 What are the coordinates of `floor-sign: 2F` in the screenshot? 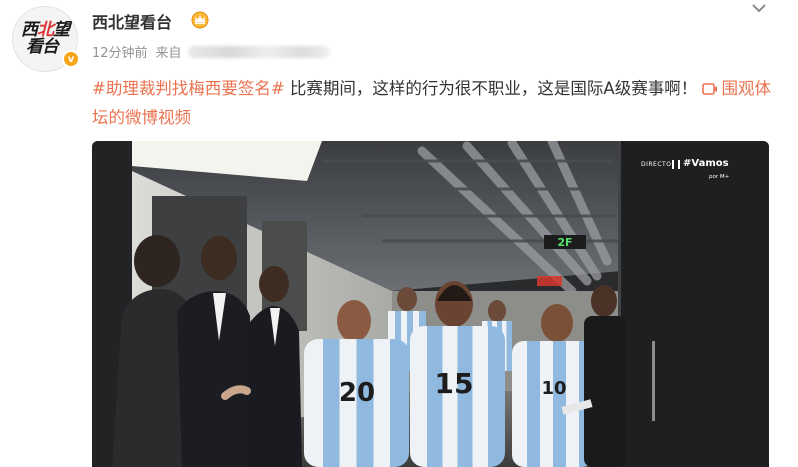 It's located at (564, 242).